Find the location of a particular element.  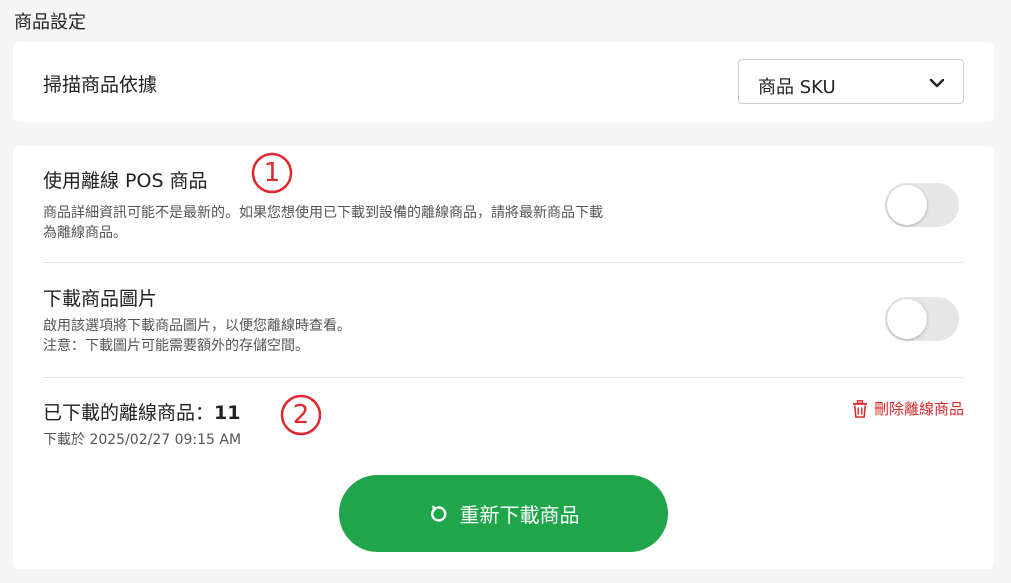

refresh-icon is located at coordinates (438, 513).